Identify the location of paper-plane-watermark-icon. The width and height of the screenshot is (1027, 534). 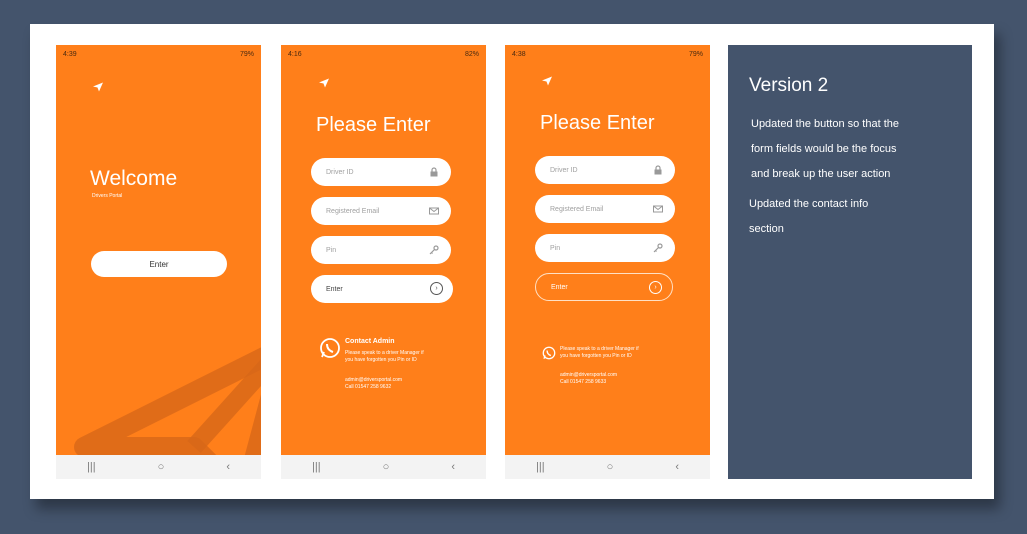
(167, 413).